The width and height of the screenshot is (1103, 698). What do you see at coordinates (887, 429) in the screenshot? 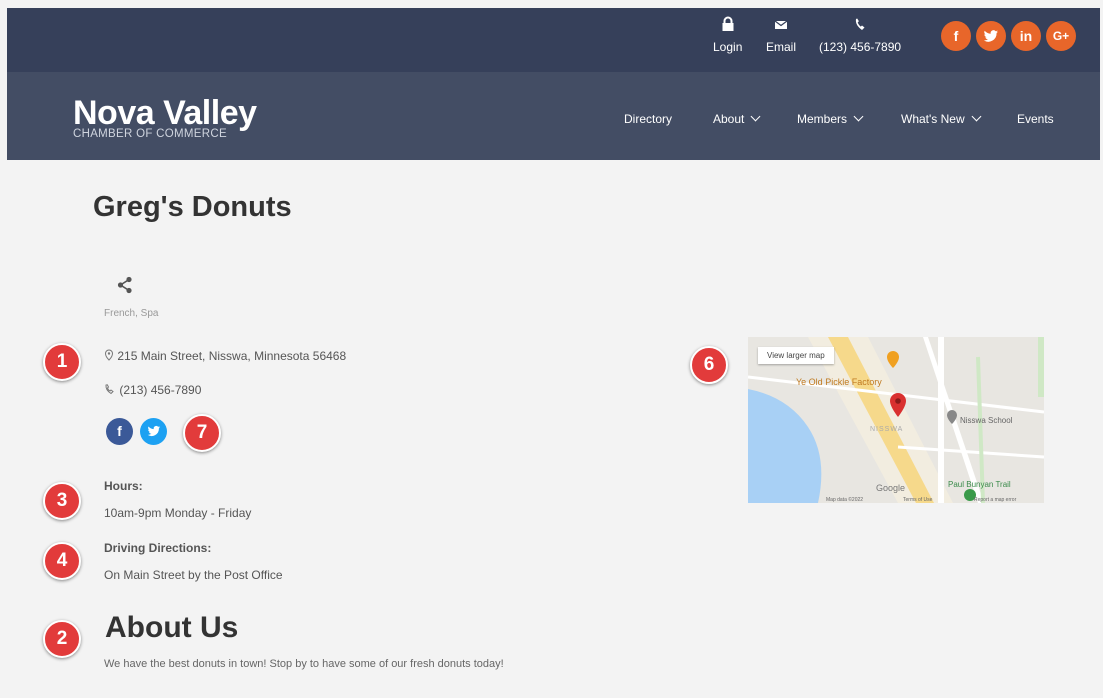
I see `map-label-town: NISSWA` at bounding box center [887, 429].